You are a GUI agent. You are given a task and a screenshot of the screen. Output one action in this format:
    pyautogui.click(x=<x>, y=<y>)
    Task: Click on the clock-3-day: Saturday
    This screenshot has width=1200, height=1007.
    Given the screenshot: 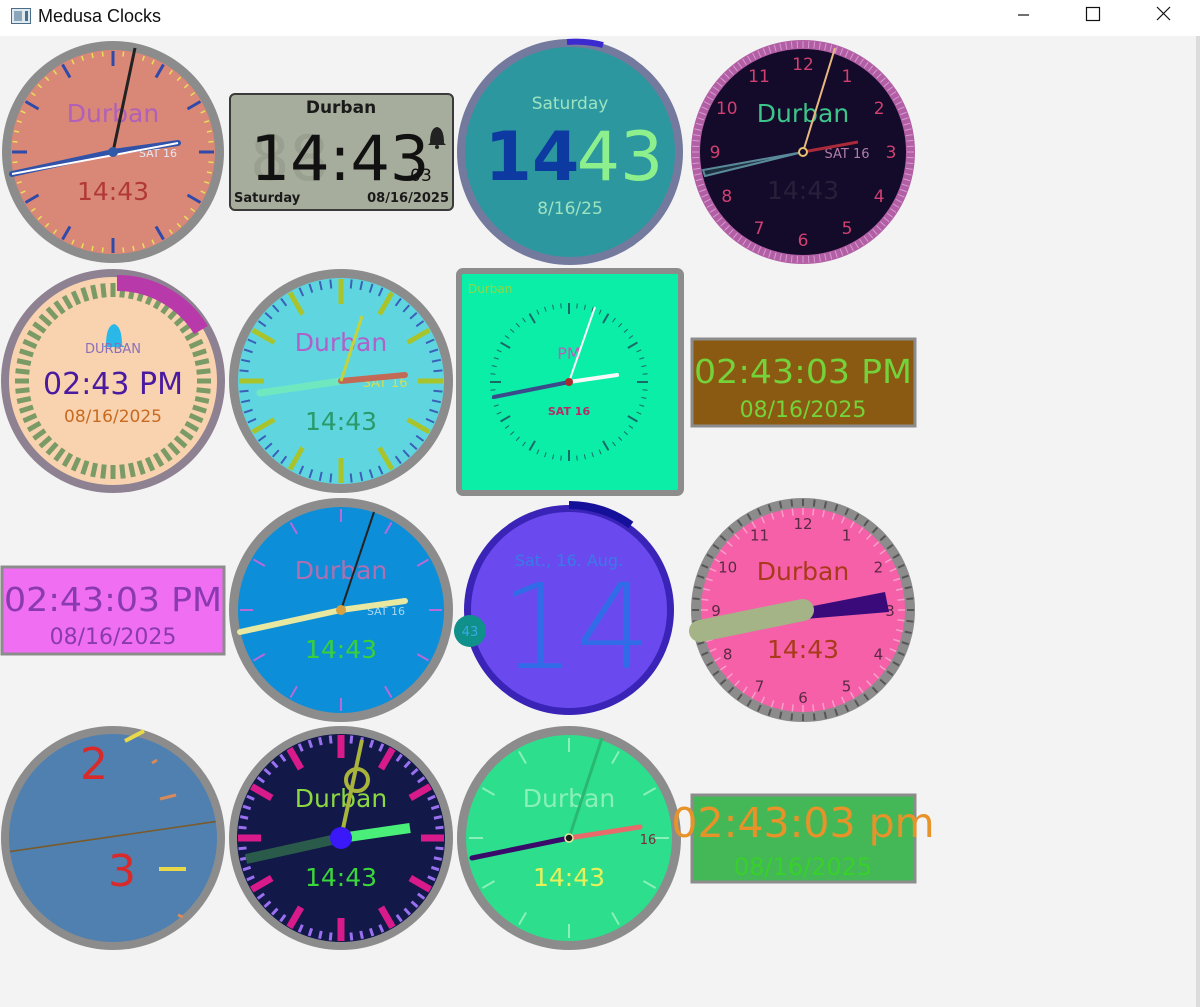 What is the action you would take?
    pyautogui.click(x=570, y=104)
    